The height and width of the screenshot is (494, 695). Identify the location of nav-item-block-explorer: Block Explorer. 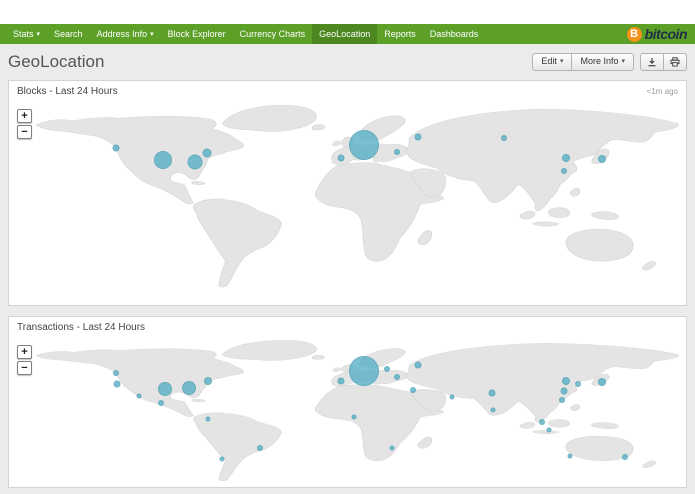
(197, 34).